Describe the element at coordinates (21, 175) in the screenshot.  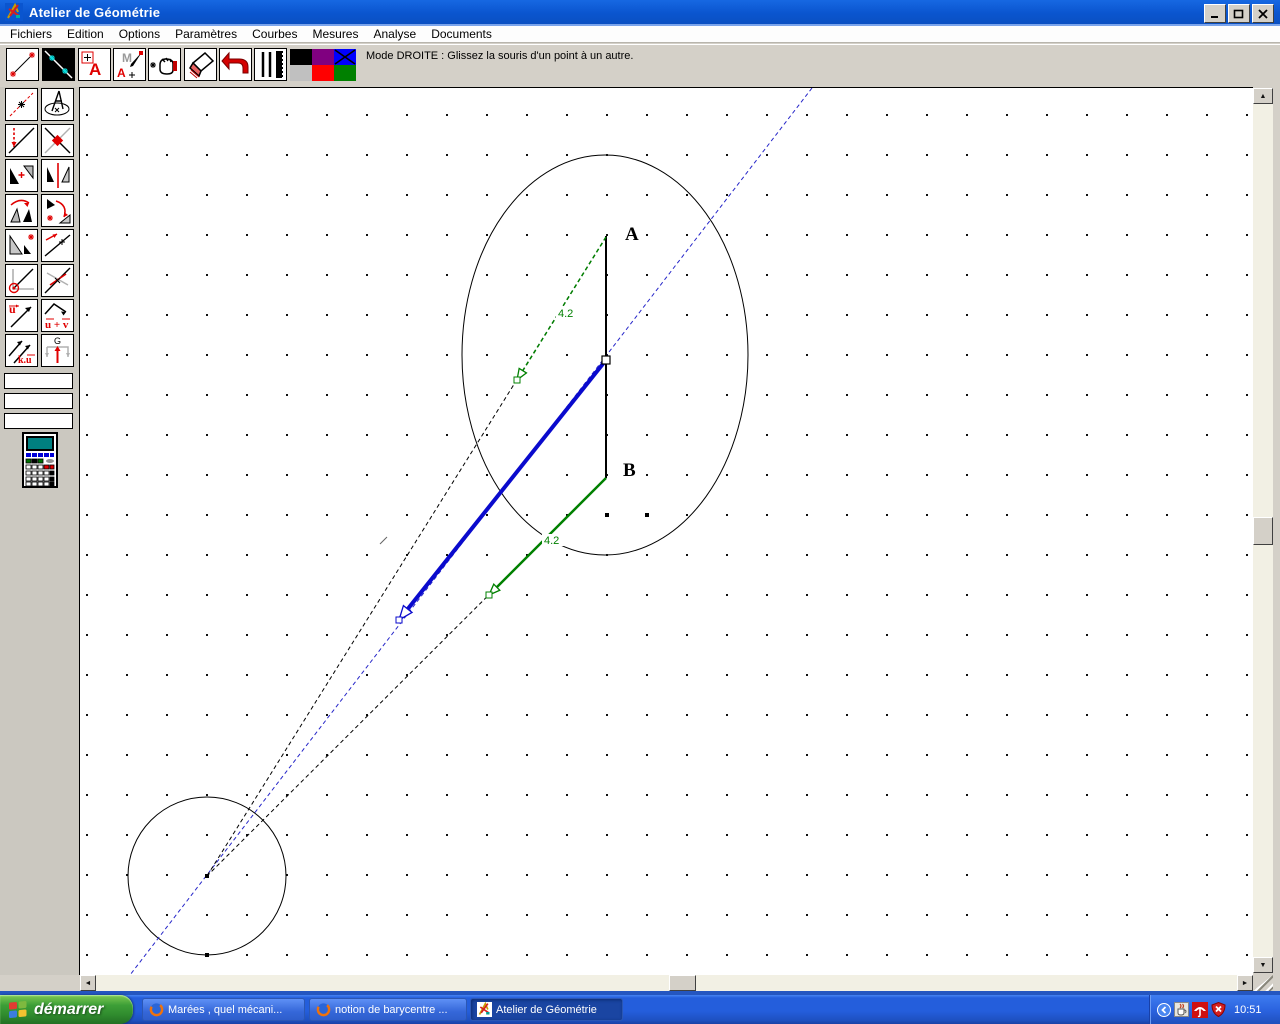
I see `point-symmetry-icon` at that location.